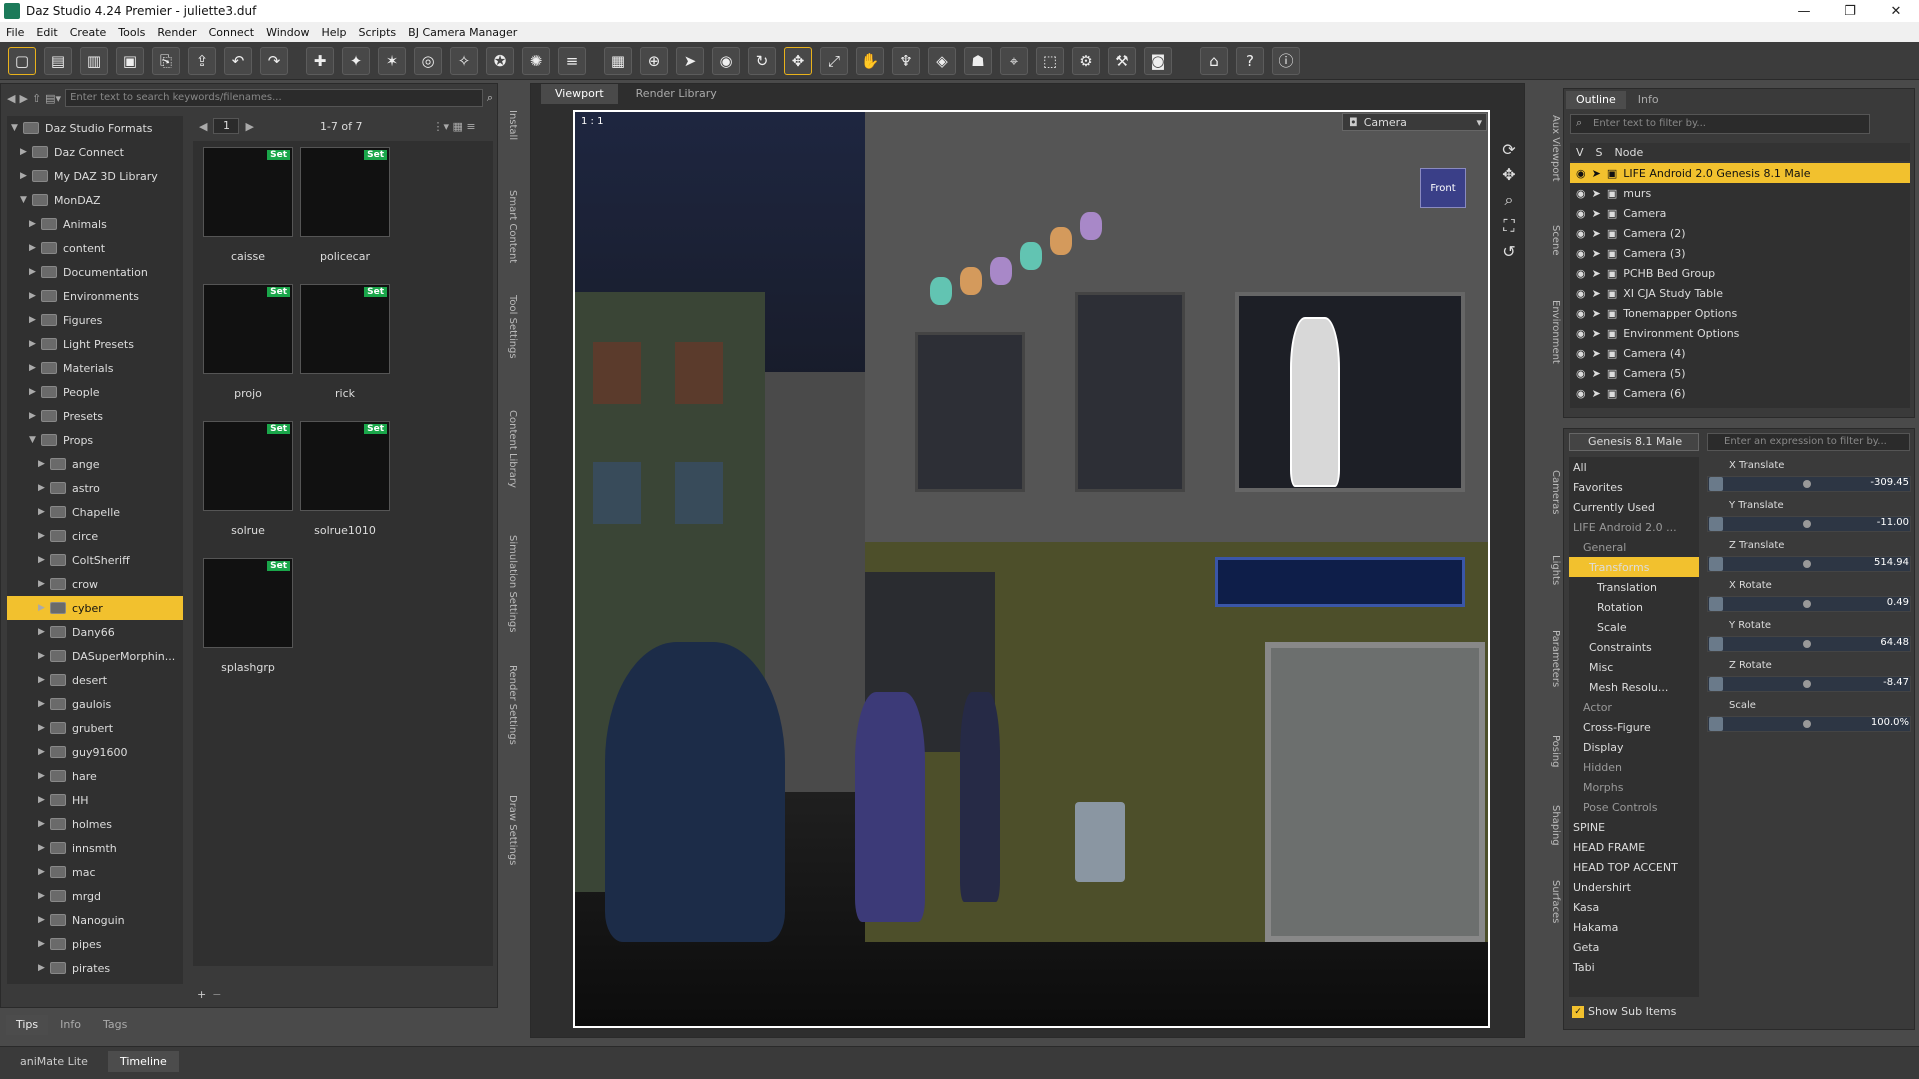 This screenshot has width=1919, height=1079. Describe the element at coordinates (1898, 602) in the screenshot. I see `param-slider-value: 0.49` at that location.